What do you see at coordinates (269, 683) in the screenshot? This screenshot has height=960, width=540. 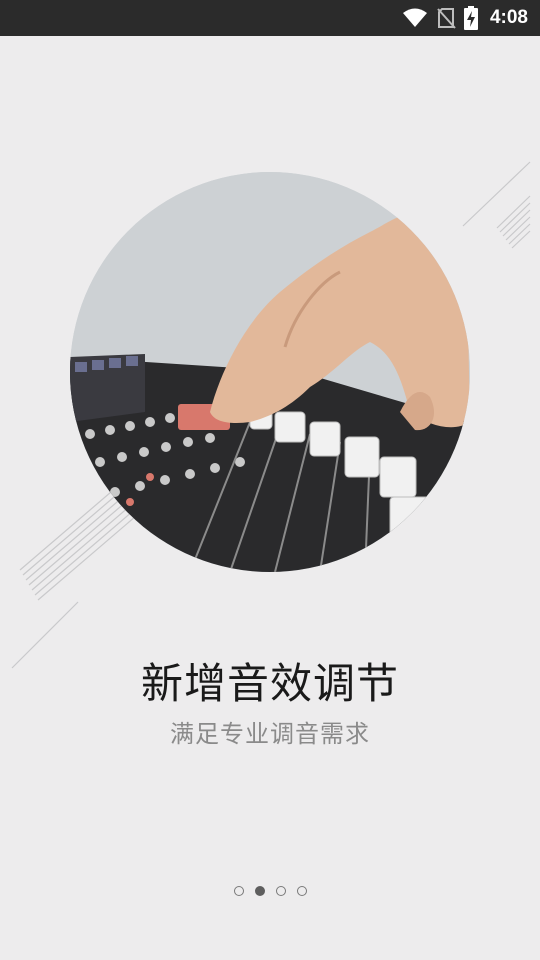 I see `page-title: 新增音效调节` at bounding box center [269, 683].